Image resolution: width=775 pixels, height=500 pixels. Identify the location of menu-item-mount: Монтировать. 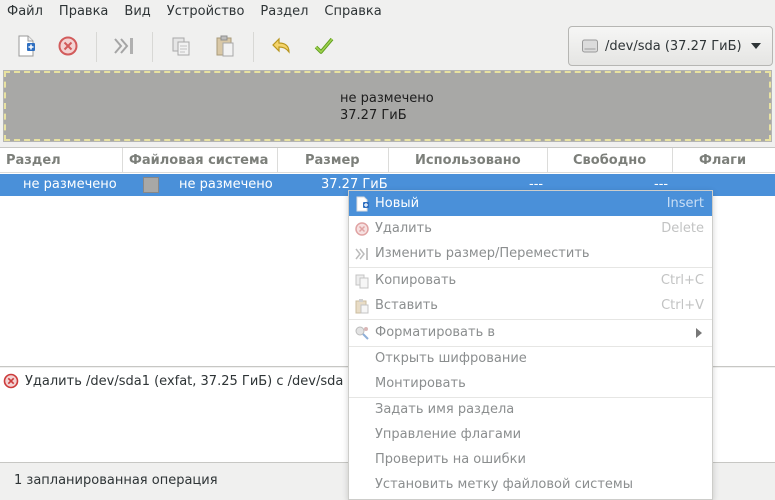
(530, 383).